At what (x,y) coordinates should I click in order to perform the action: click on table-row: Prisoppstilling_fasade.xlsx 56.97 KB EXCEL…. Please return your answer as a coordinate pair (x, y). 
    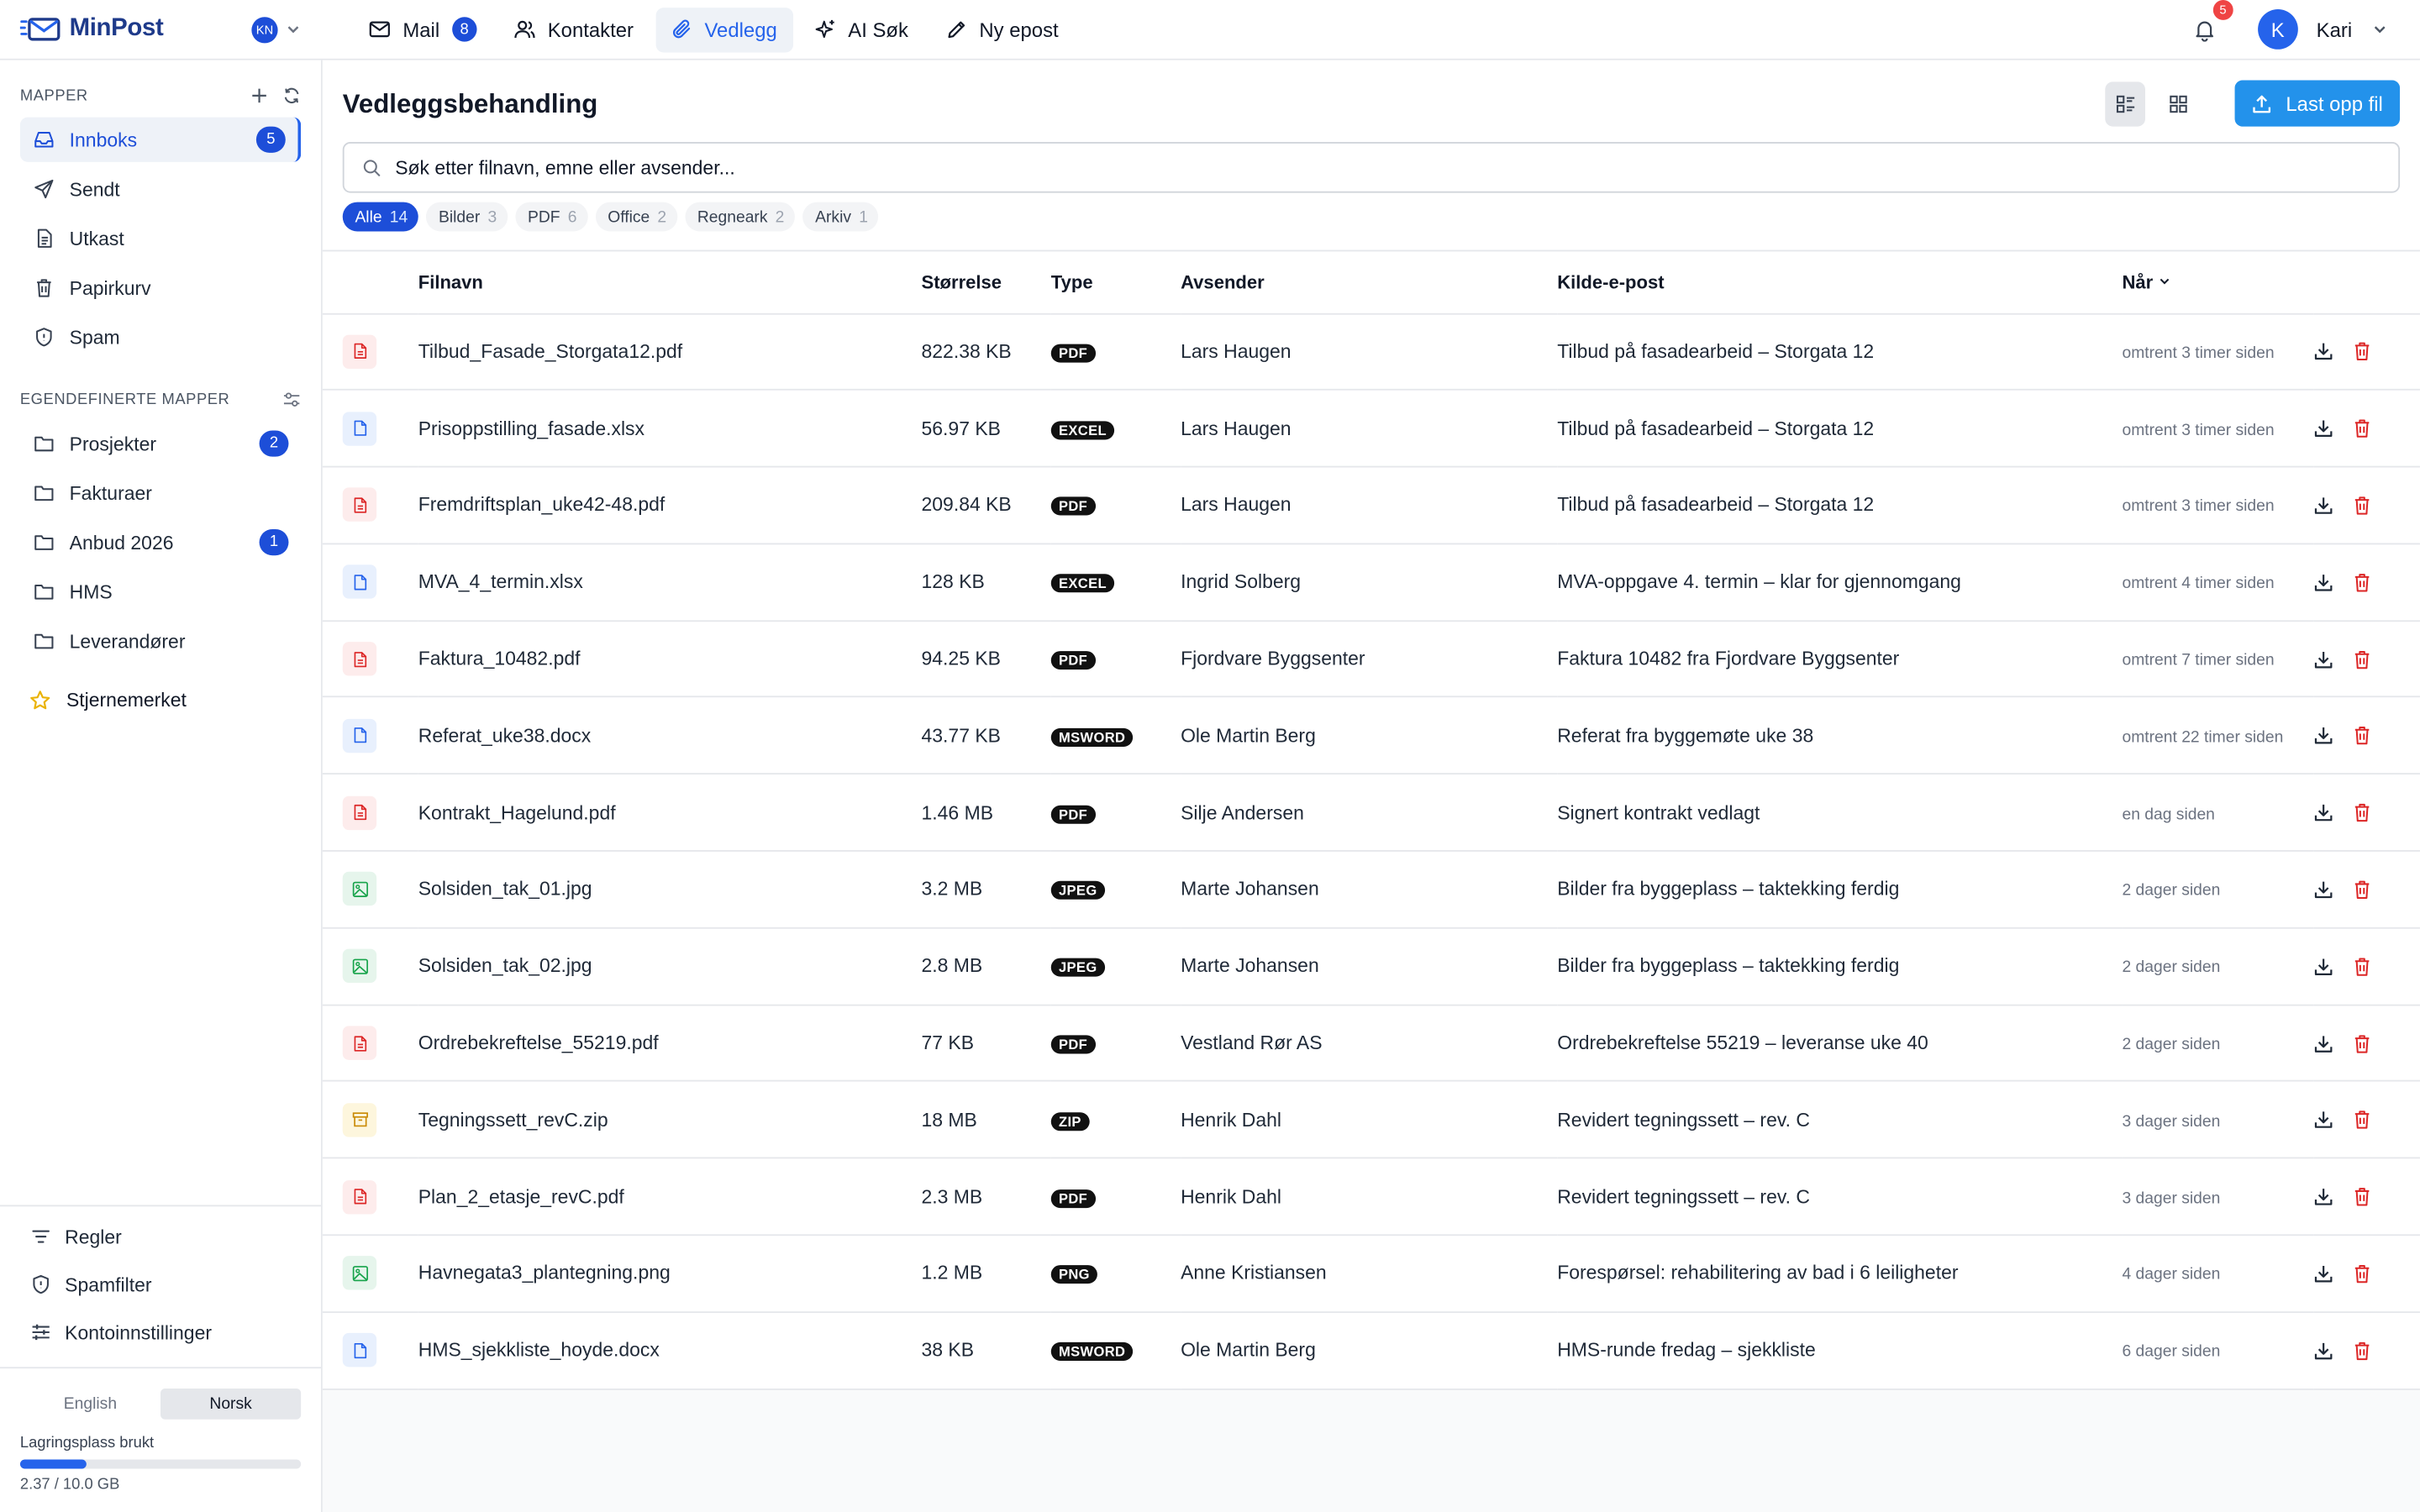
    Looking at the image, I should click on (1371, 429).